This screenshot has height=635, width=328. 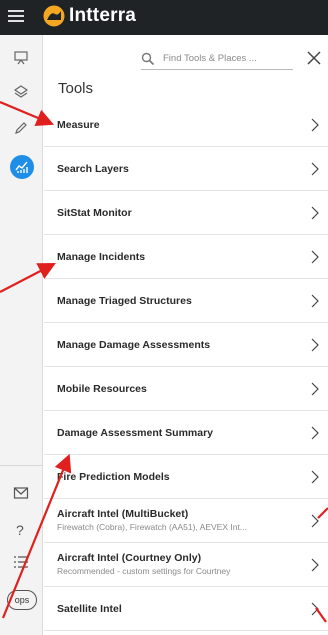 What do you see at coordinates (22, 600) in the screenshot?
I see `ops-button: ops` at bounding box center [22, 600].